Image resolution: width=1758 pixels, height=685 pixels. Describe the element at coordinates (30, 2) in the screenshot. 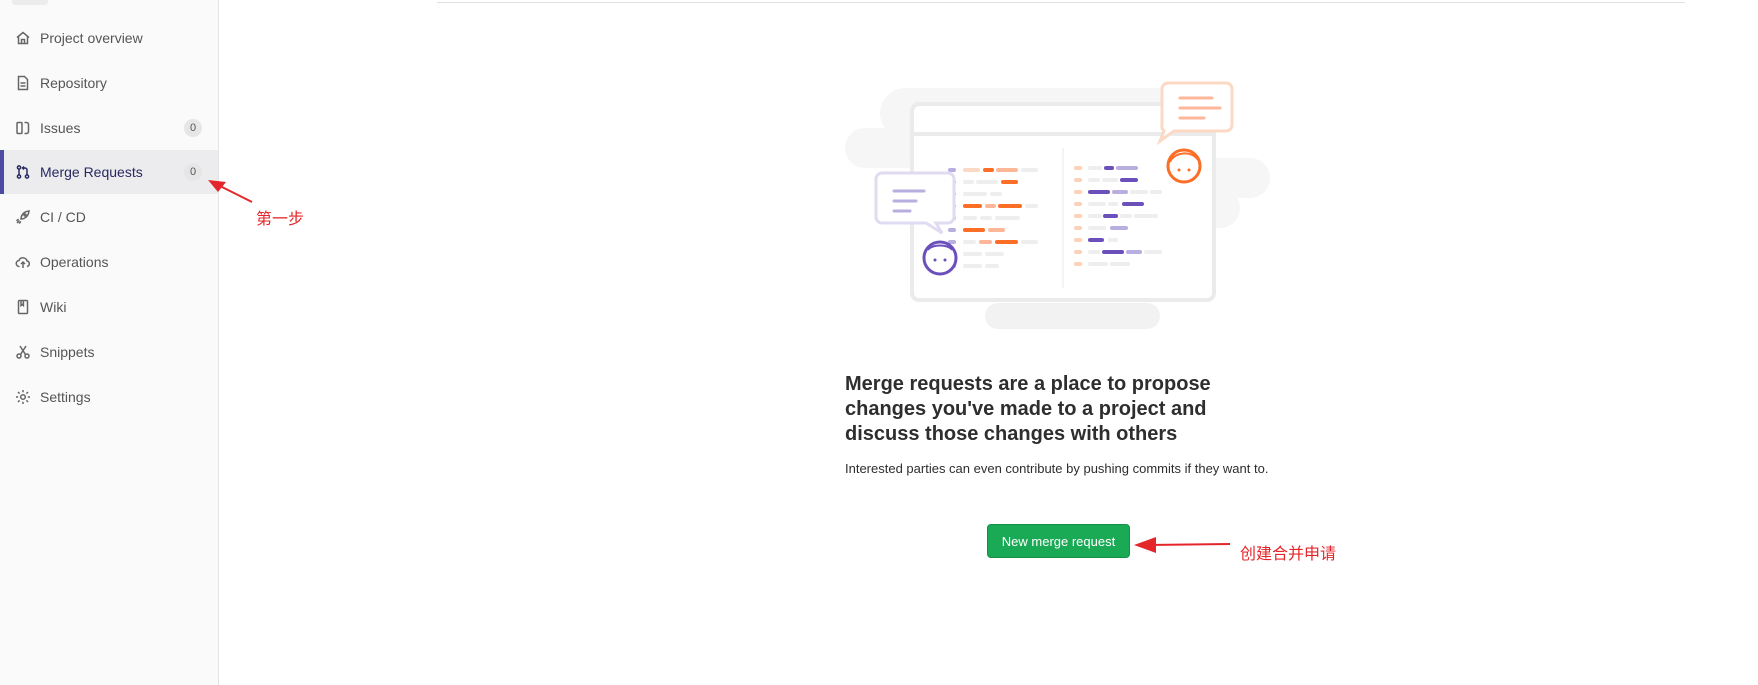

I see `sidebar-top-stub` at that location.